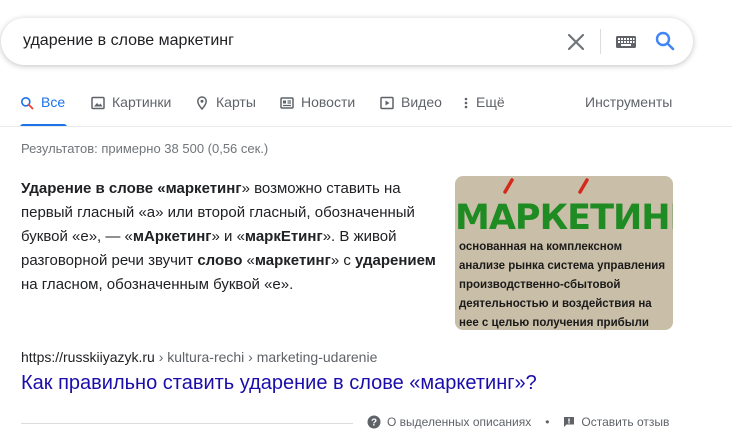 This screenshot has width=732, height=448. What do you see at coordinates (157, 284) in the screenshot?
I see `snippet-text: на гласном, обозначенным буквой «е».` at bounding box center [157, 284].